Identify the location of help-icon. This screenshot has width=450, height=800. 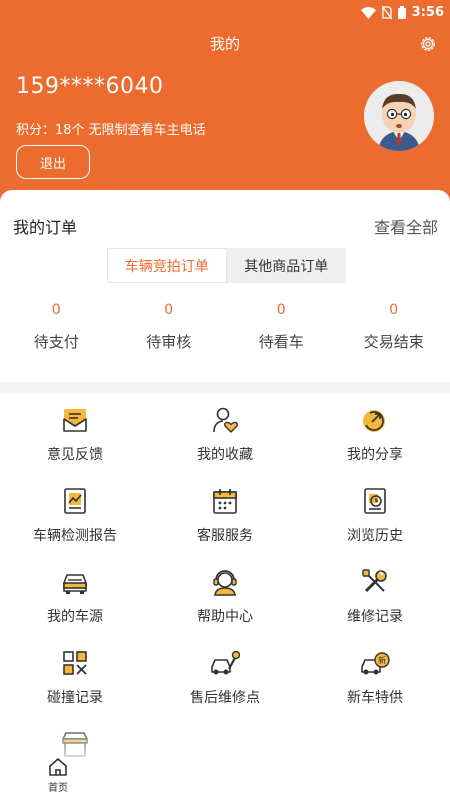
(225, 583).